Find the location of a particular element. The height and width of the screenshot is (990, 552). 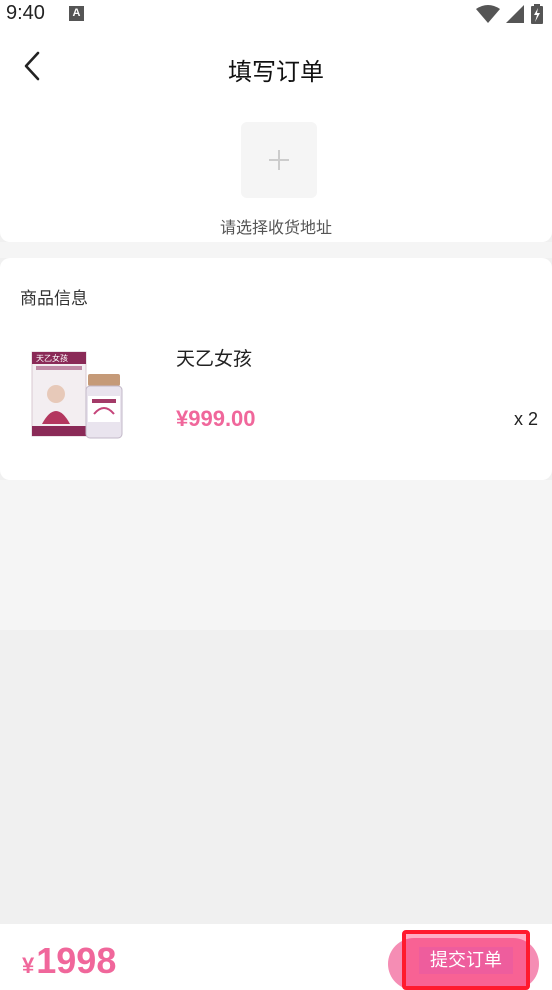

add-address-button is located at coordinates (279, 160).